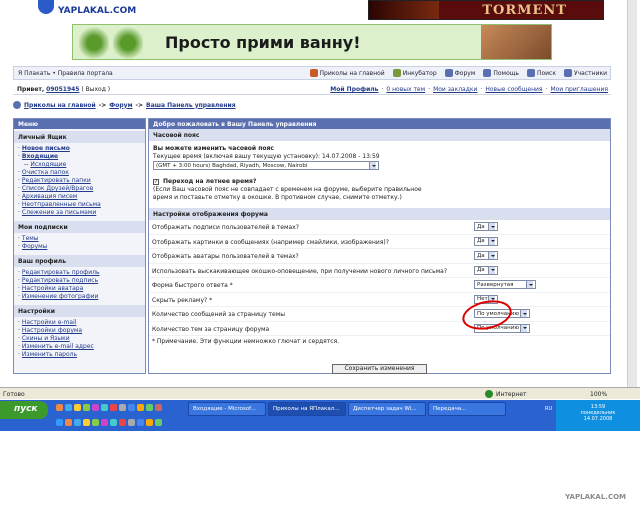 This screenshot has height=512, width=640. What do you see at coordinates (65, 73) in the screenshot?
I see `nav-crumb: Я Плакать • Правила портала` at bounding box center [65, 73].